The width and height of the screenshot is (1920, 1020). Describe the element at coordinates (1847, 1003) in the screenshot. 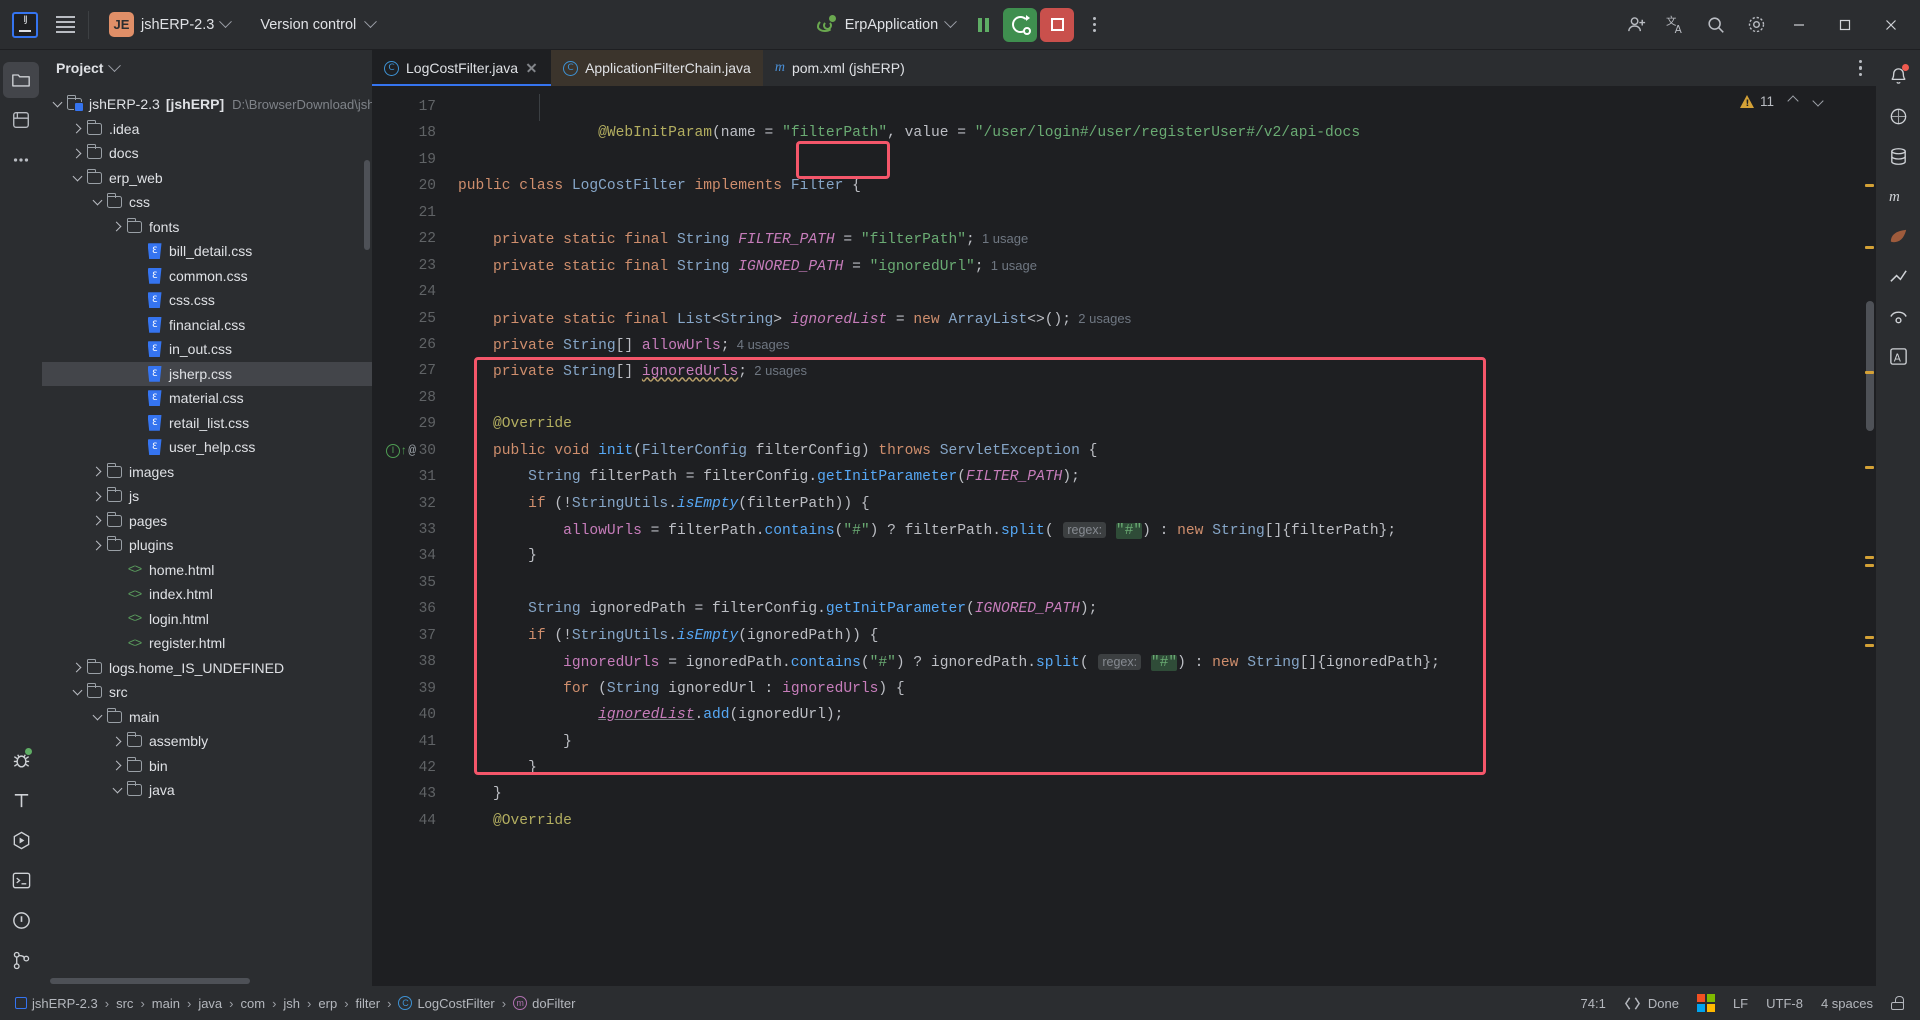

I see `indent-setting: 4 spaces` at that location.